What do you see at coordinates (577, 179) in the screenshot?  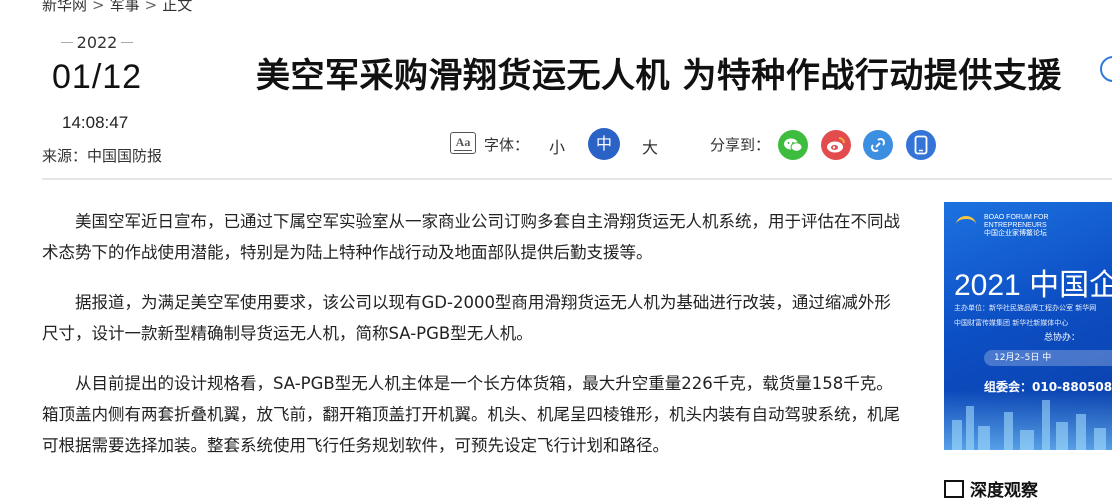 I see `header-divider` at bounding box center [577, 179].